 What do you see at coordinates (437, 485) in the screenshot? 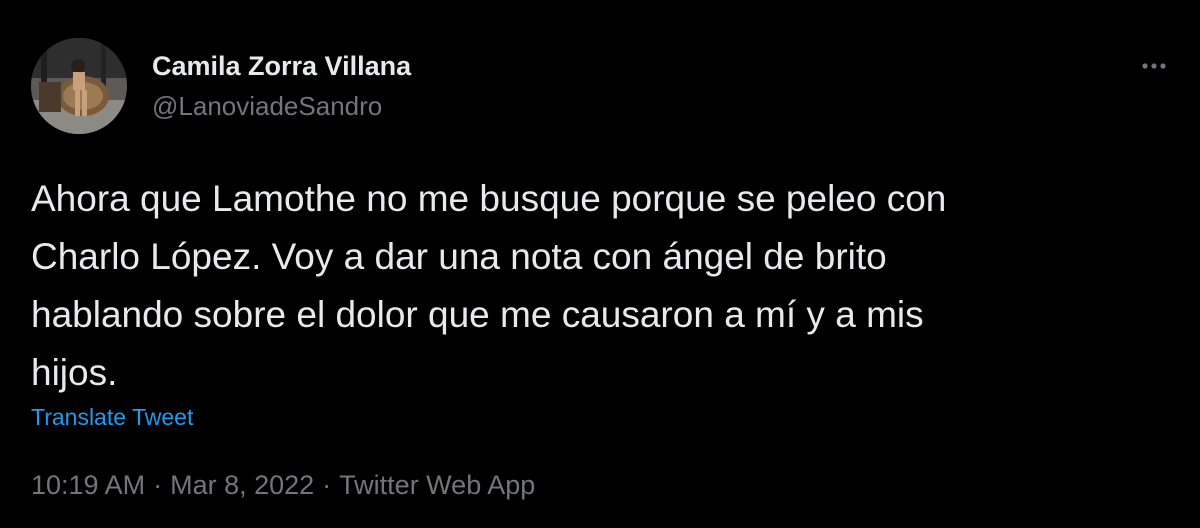
I see `tweet-source: Twitter Web App` at bounding box center [437, 485].